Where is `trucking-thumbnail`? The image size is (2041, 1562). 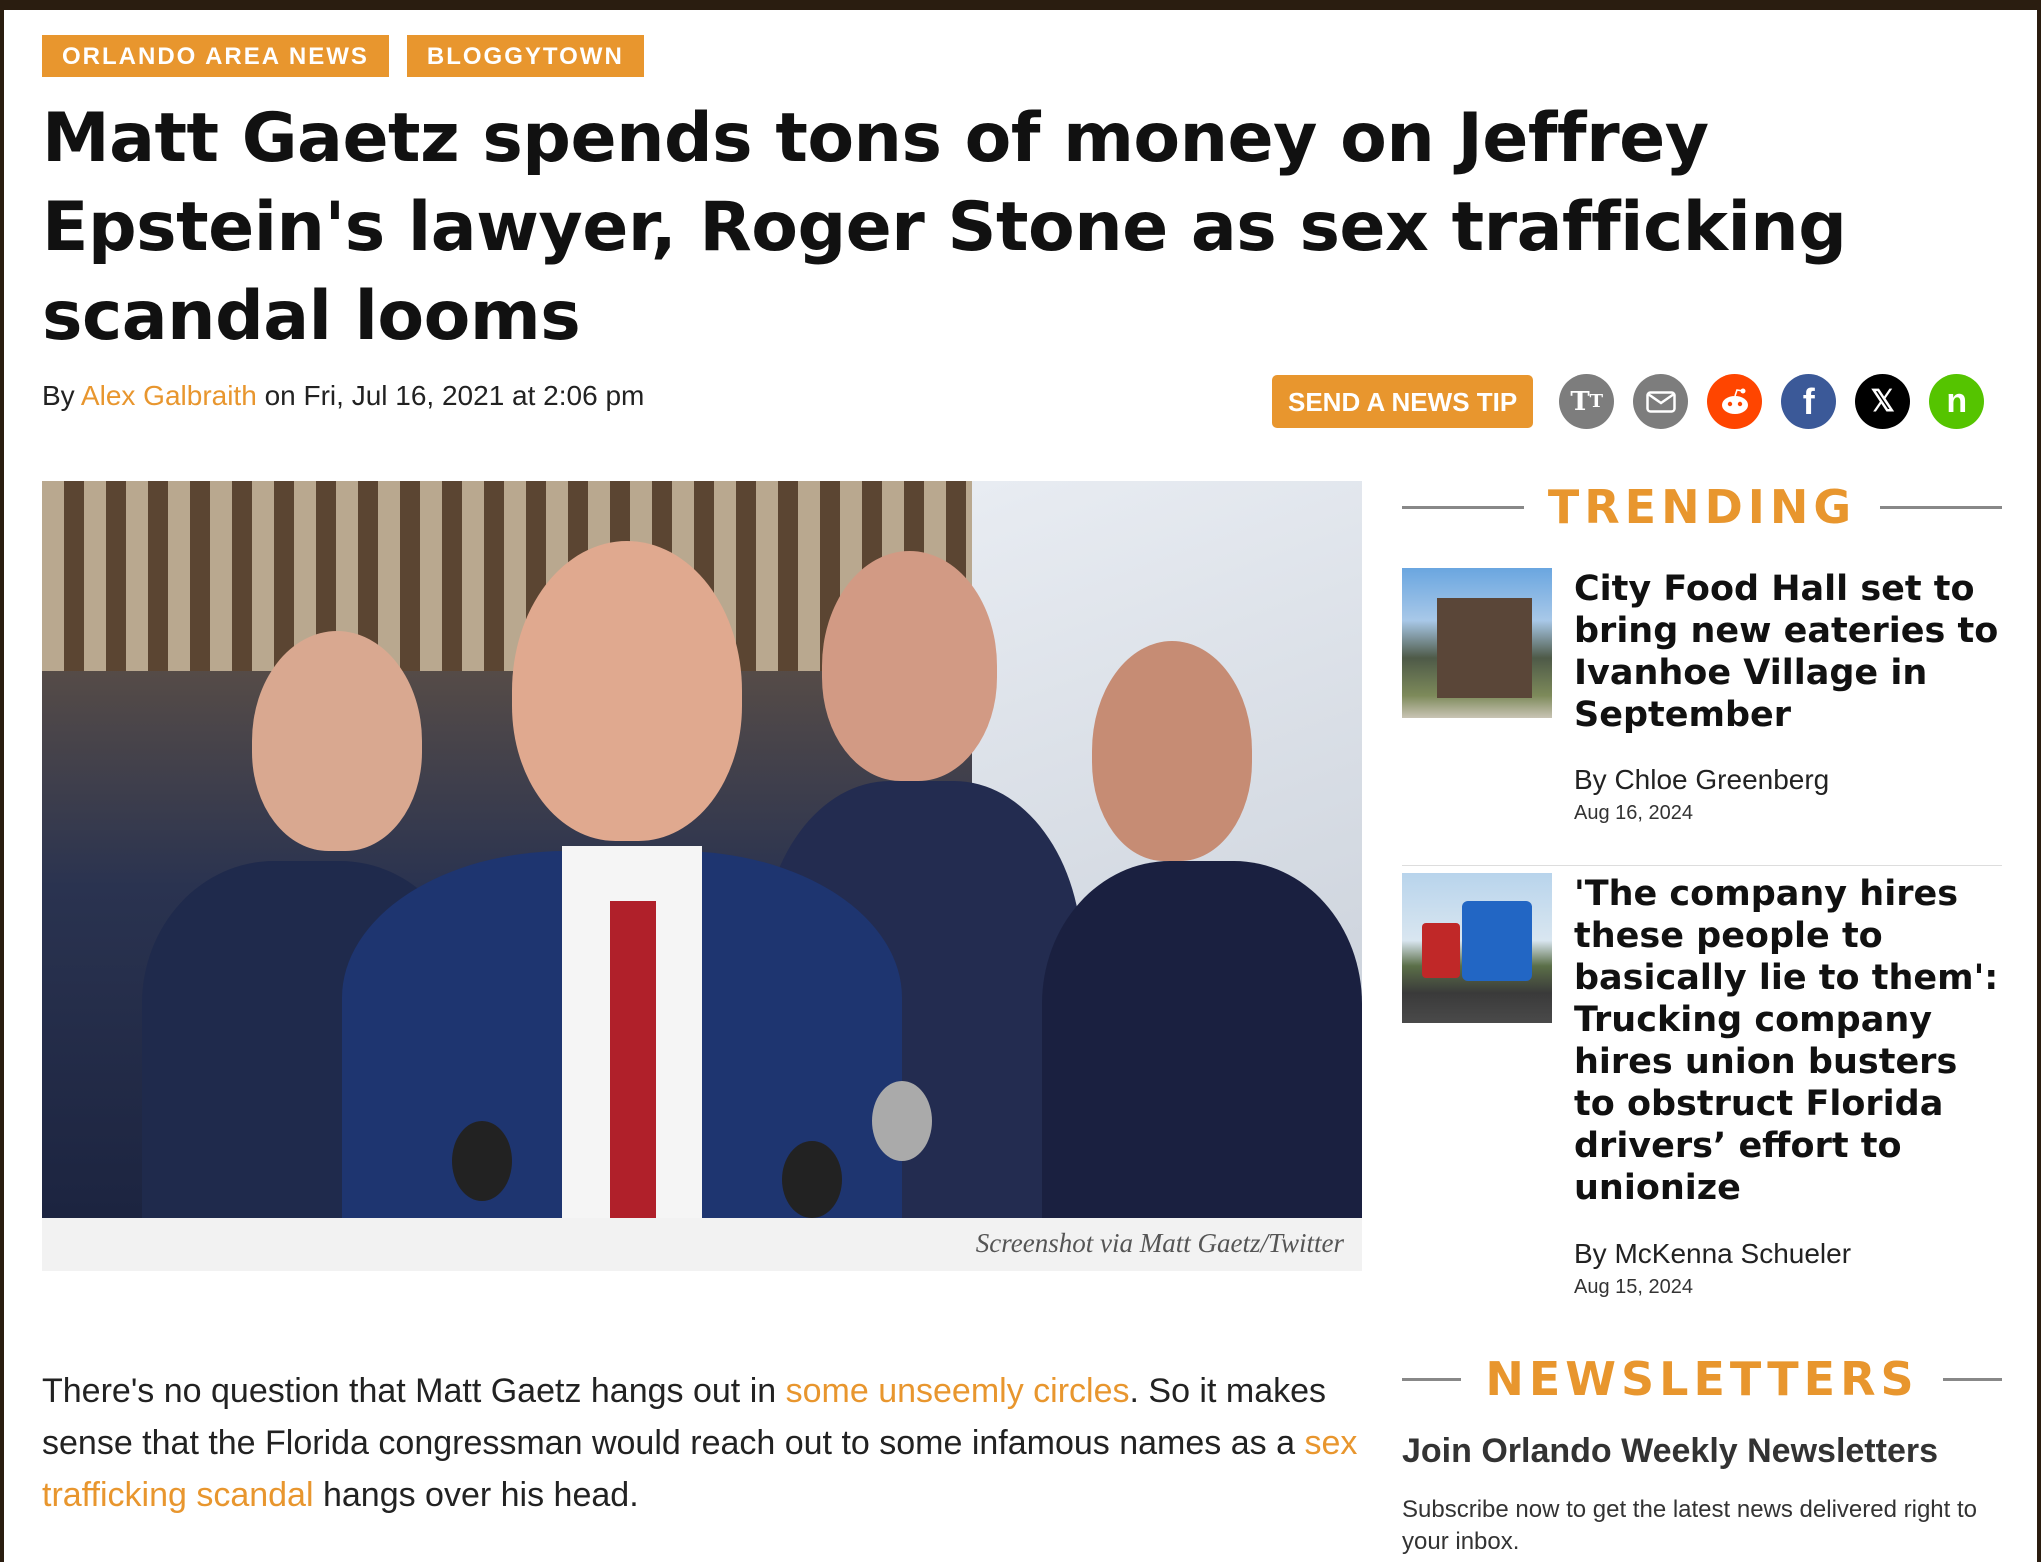
trucking-thumbnail is located at coordinates (1477, 948).